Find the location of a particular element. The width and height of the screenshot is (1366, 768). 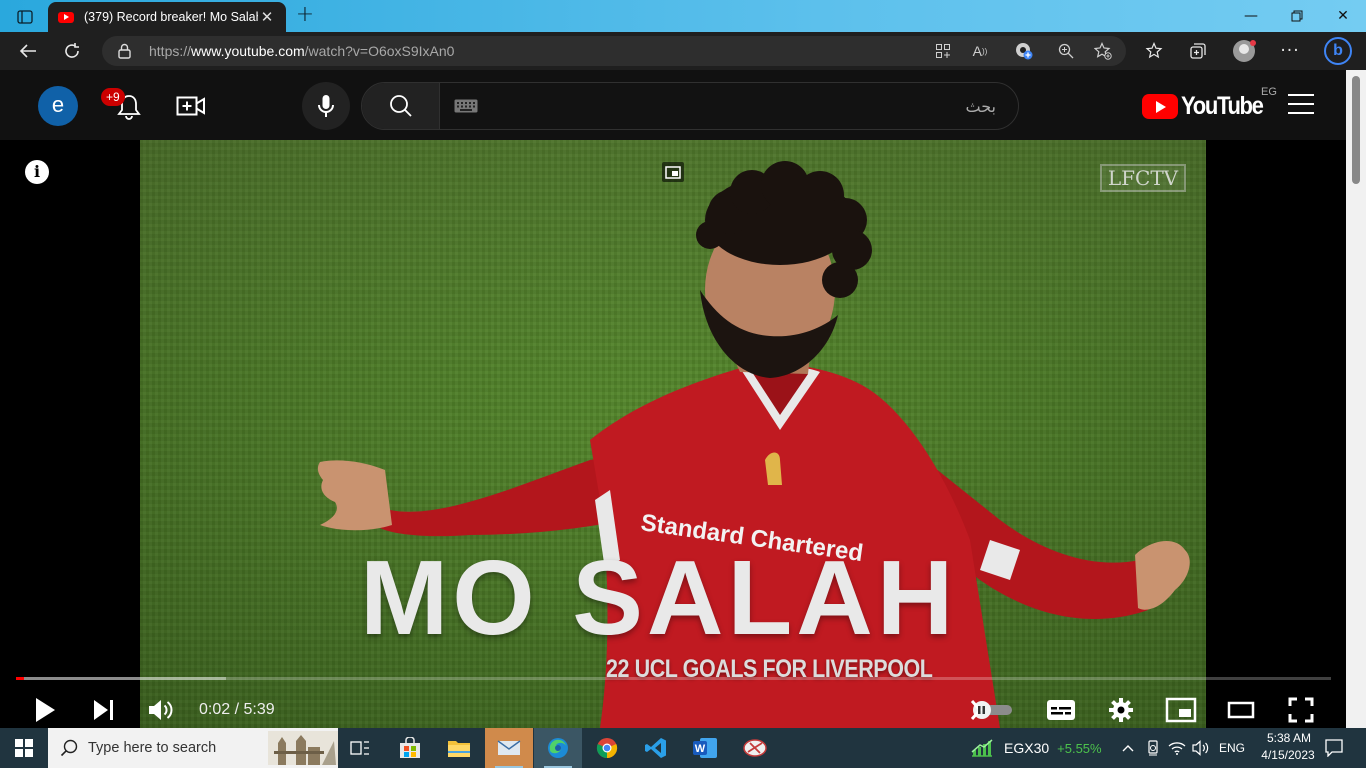

notification-center-icon is located at coordinates (1334, 748).